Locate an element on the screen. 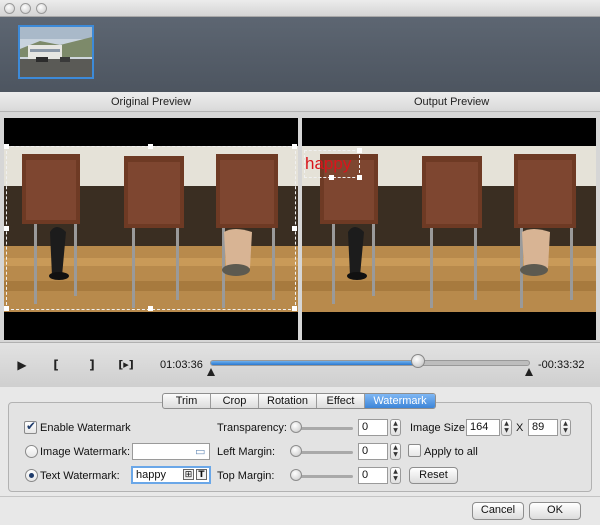 Image resolution: width=600 pixels, height=525 pixels. crop-handle-left is located at coordinates (6, 228).